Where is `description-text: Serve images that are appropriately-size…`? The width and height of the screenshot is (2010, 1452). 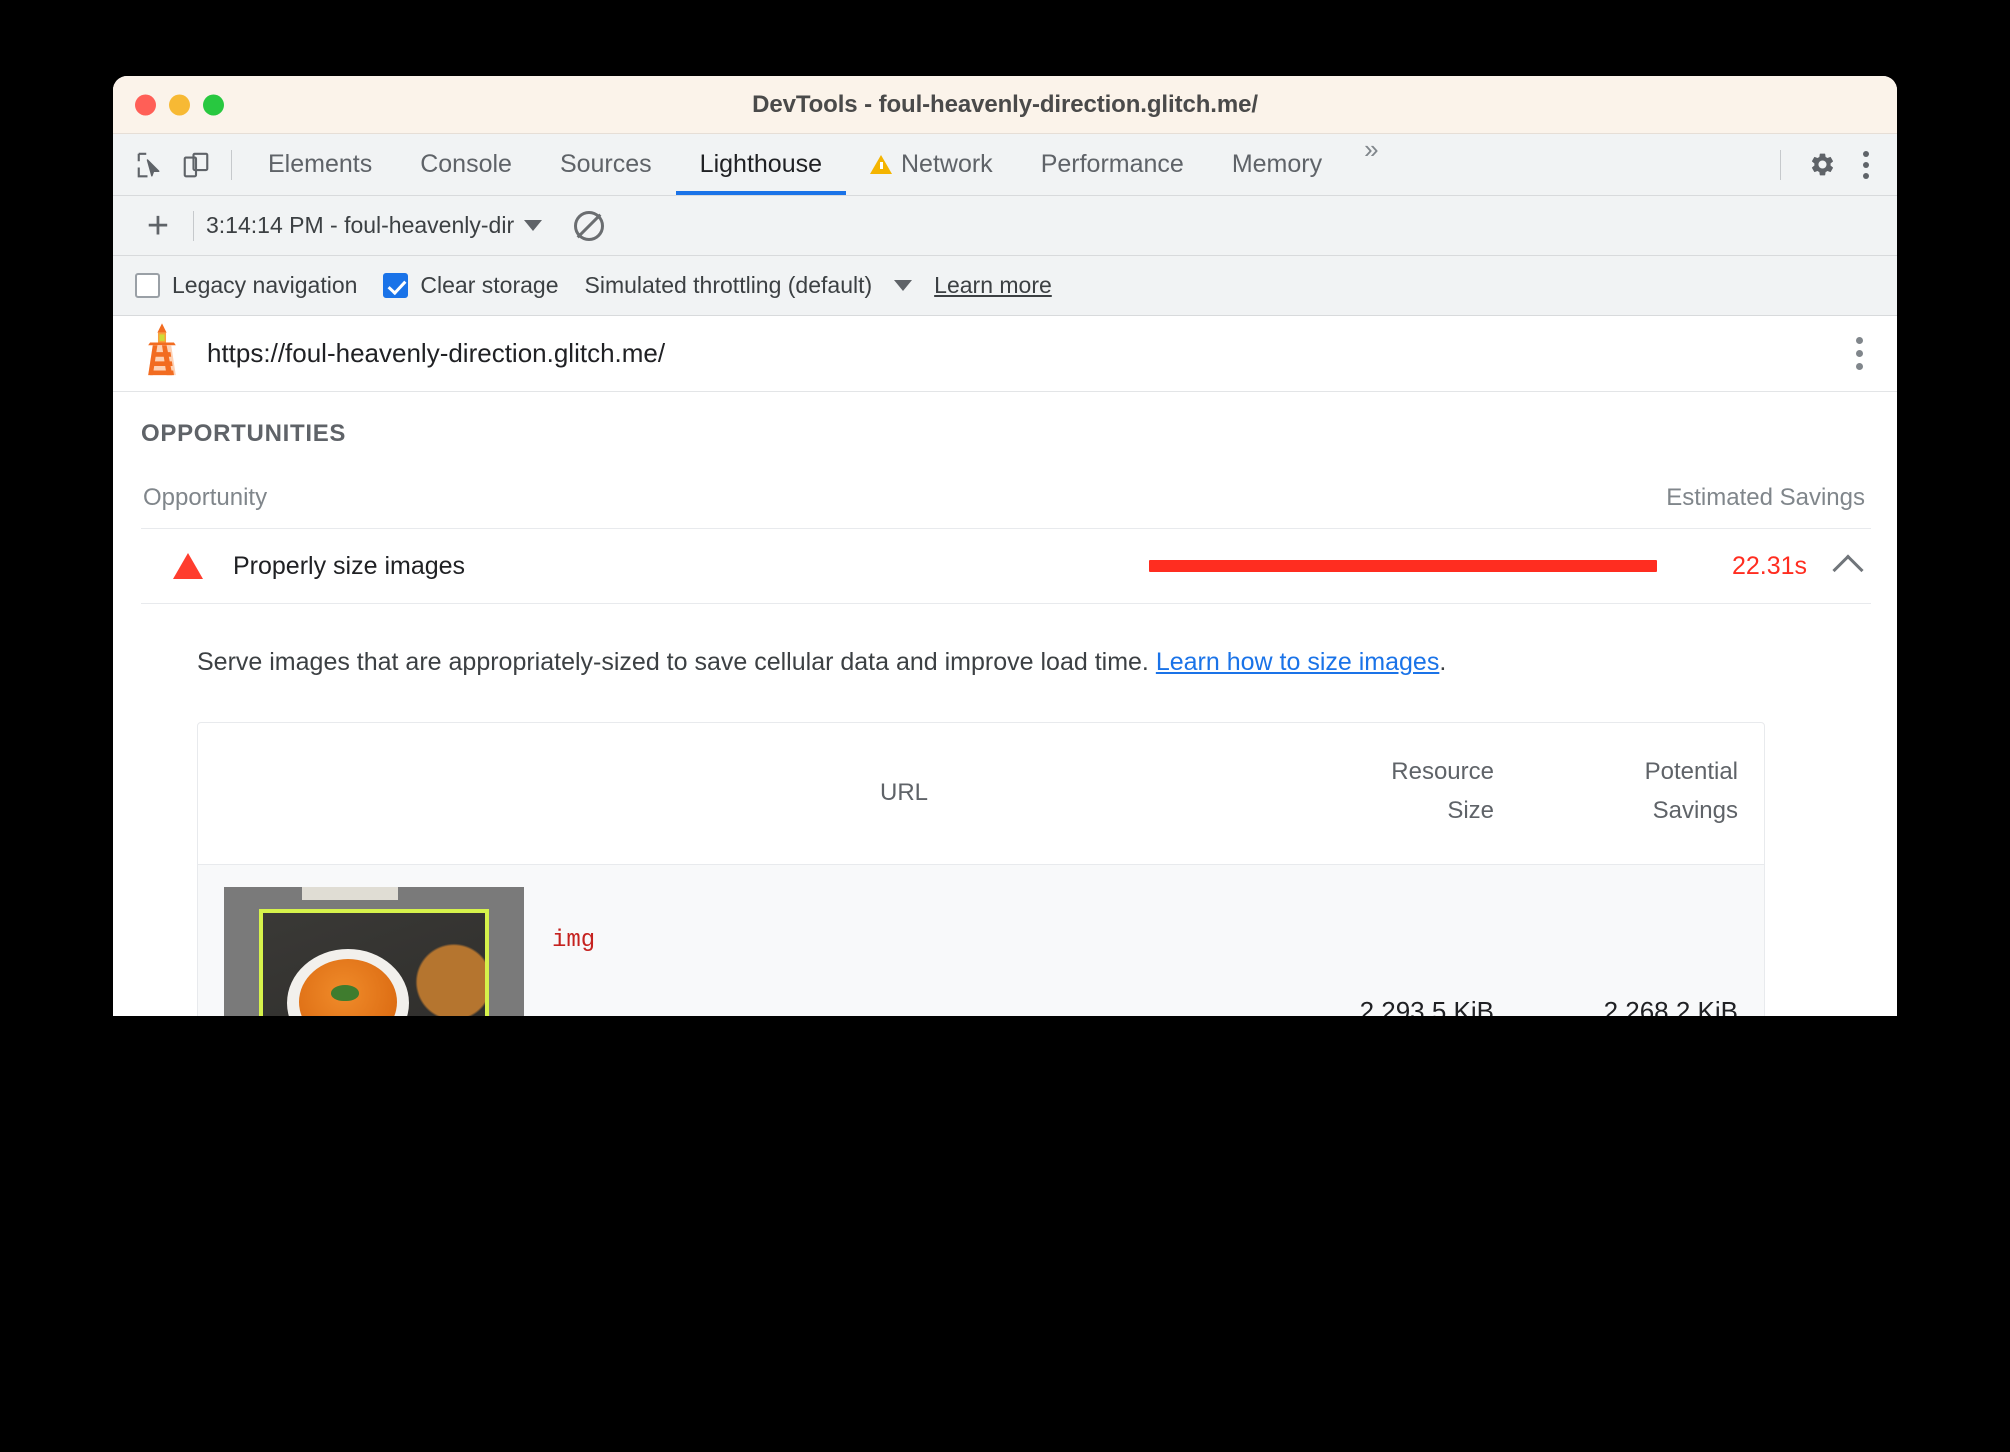
description-text: Serve images that are appropriately-size… is located at coordinates (673, 662).